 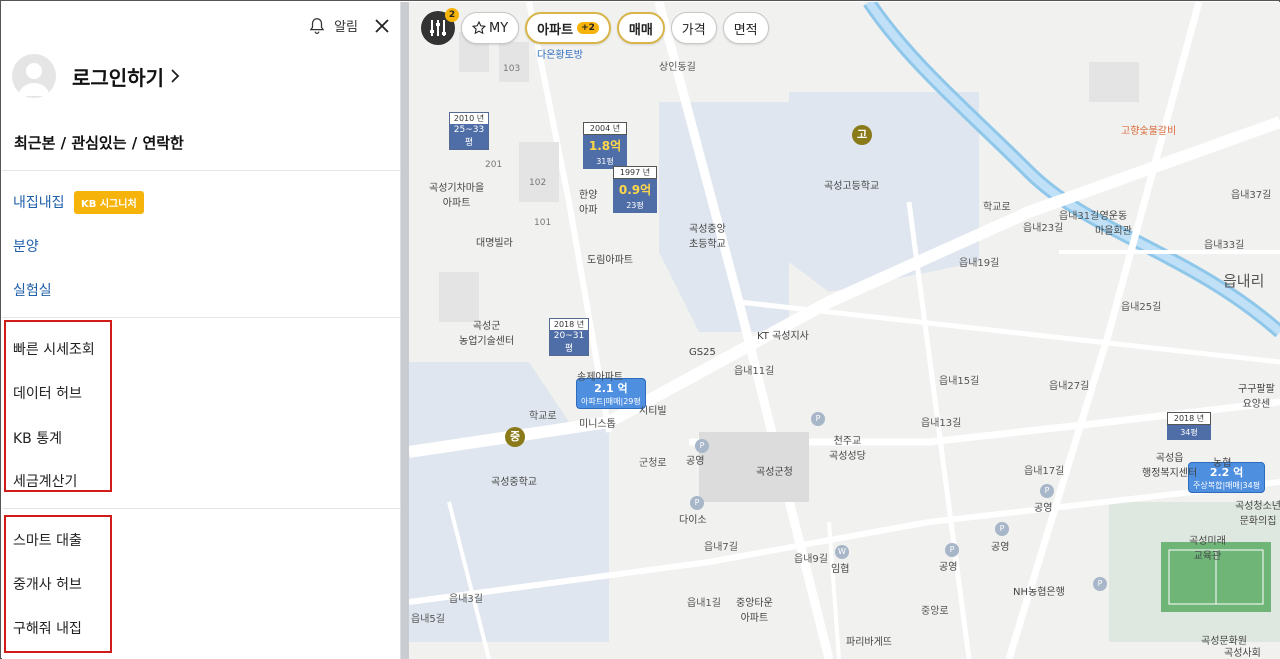 What do you see at coordinates (600, 377) in the screenshot?
I see `place-label: 송제아파트` at bounding box center [600, 377].